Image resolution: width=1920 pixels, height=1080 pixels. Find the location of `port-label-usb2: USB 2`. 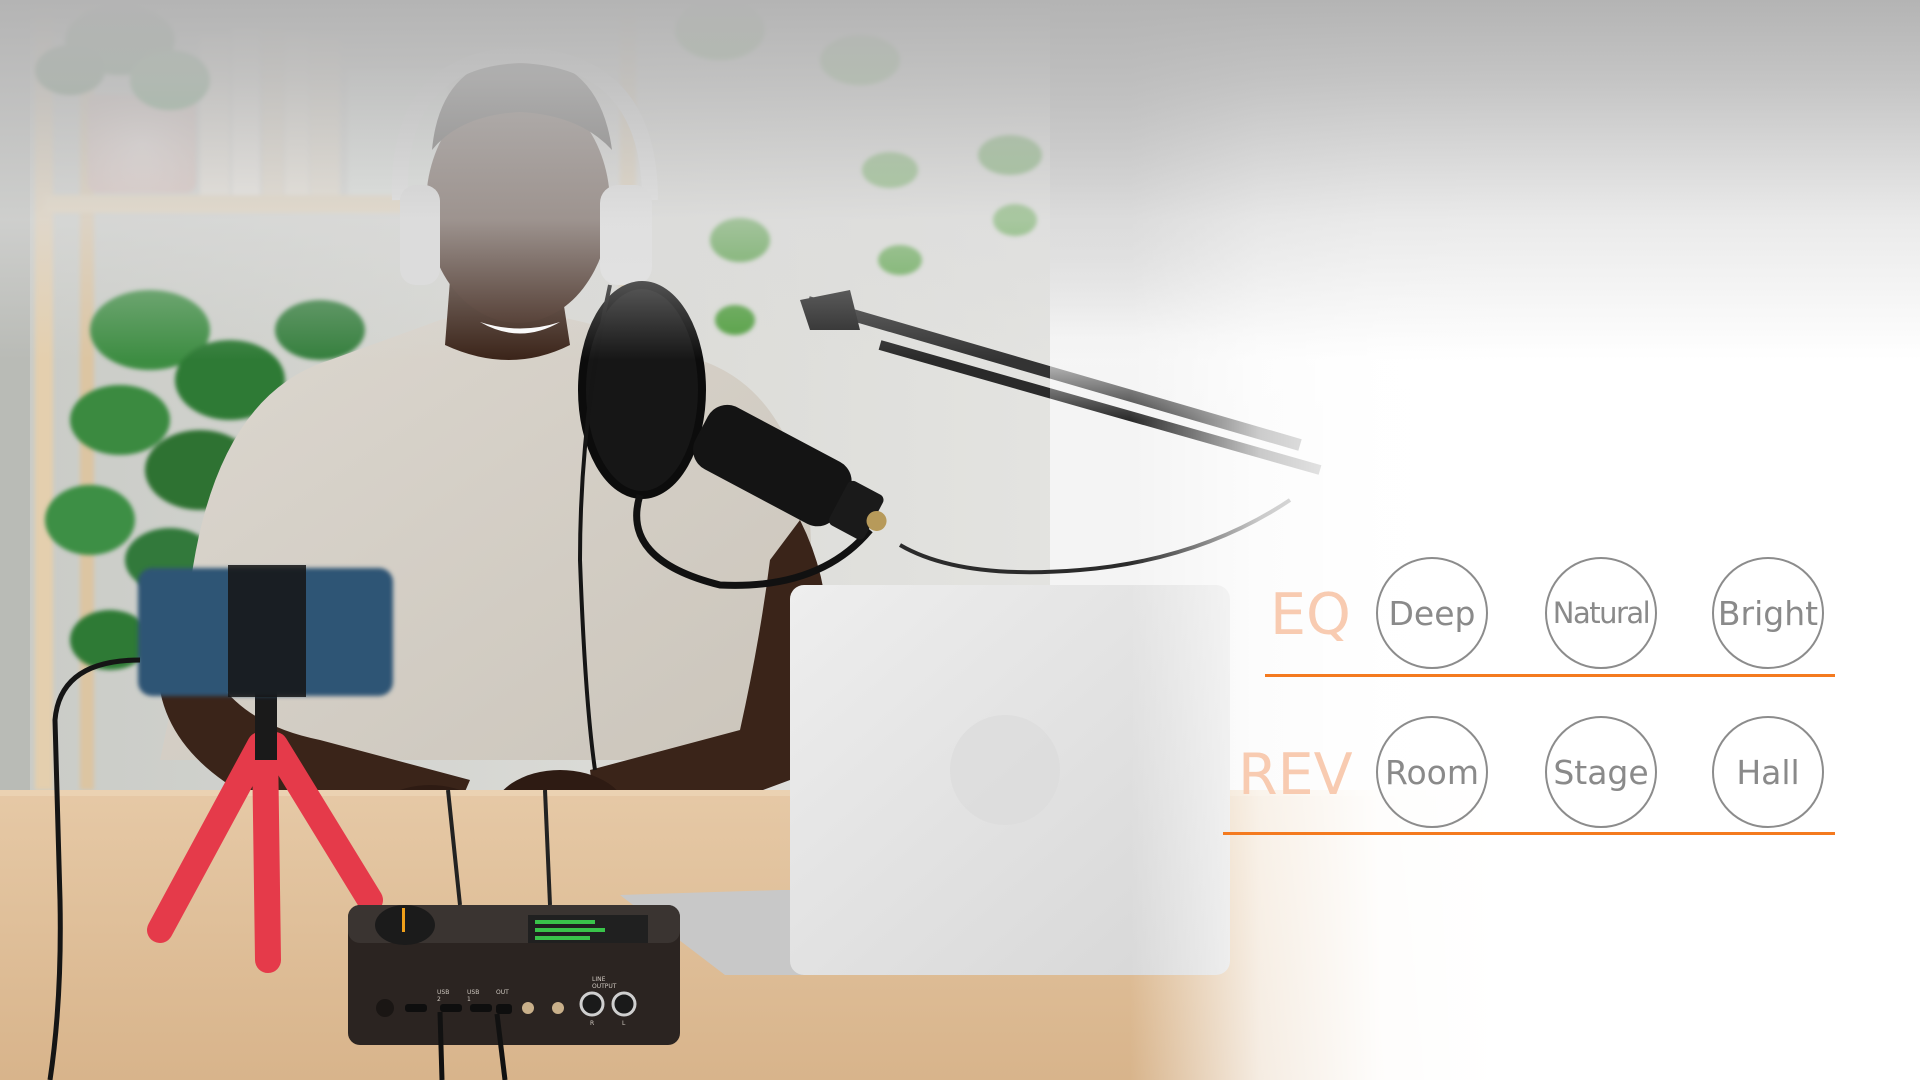

port-label-usb2: USB 2 is located at coordinates (443, 996).